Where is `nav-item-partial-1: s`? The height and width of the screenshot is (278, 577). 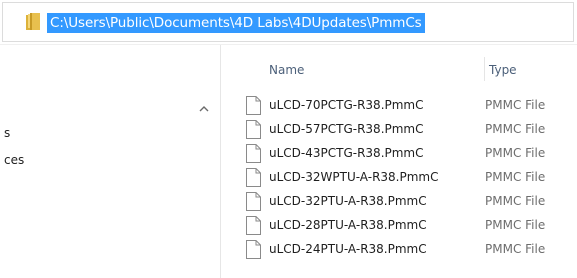 nav-item-partial-1: s is located at coordinates (7, 133).